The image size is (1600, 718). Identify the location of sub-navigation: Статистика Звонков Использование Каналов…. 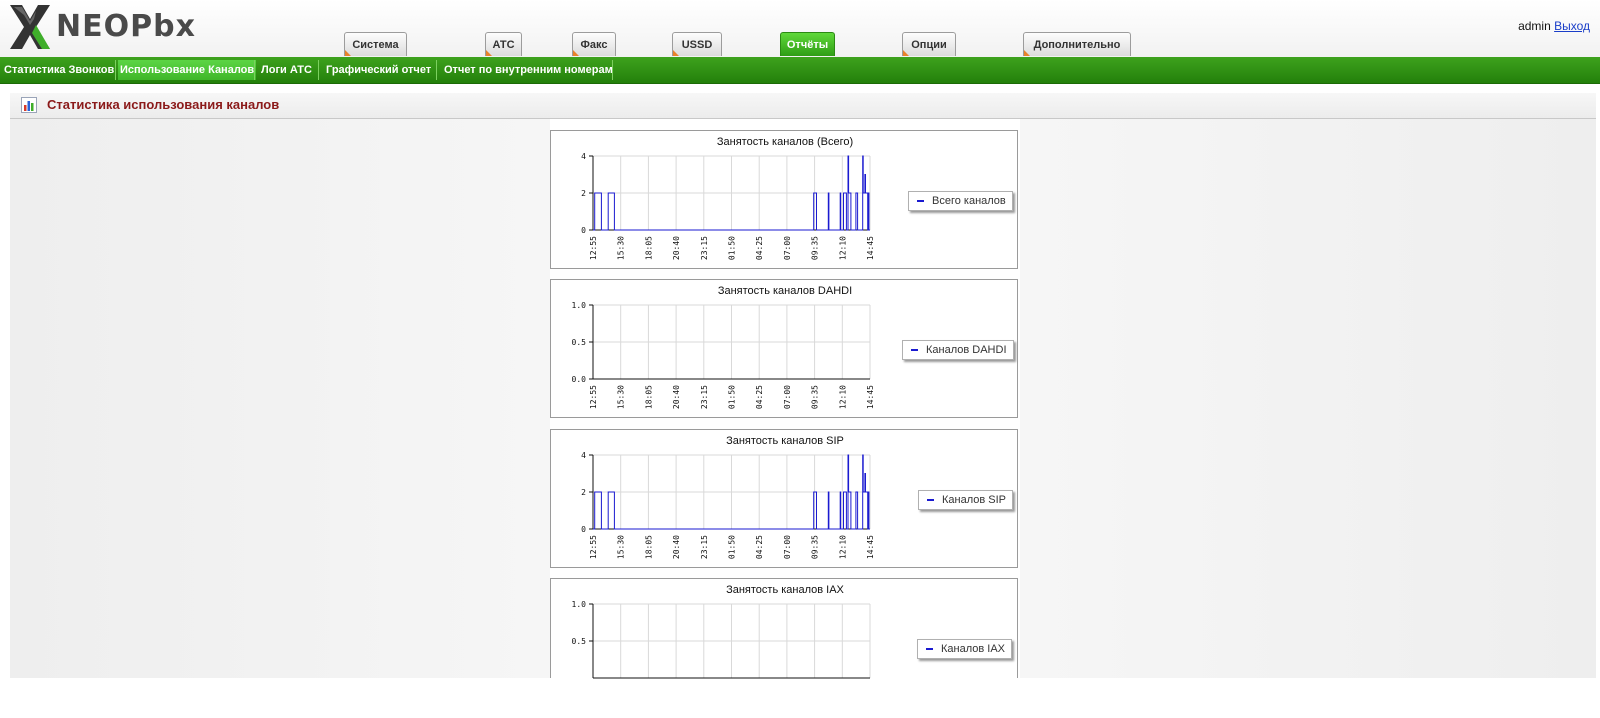
(800, 70).